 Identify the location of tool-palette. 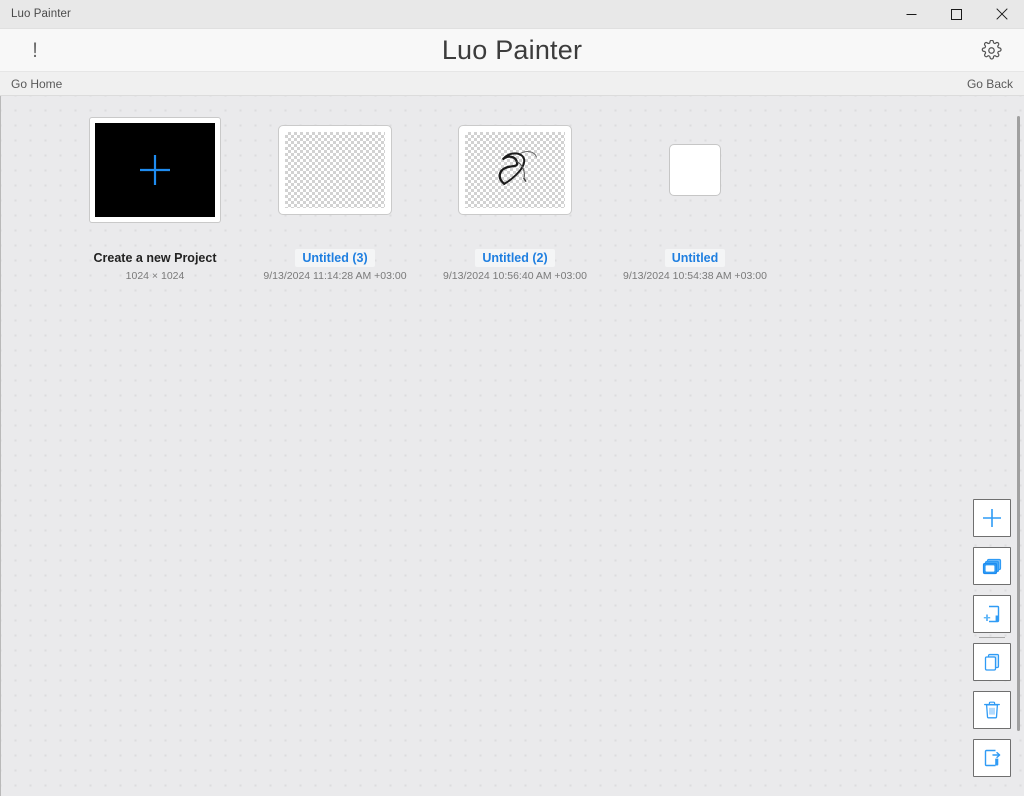
(992, 638).